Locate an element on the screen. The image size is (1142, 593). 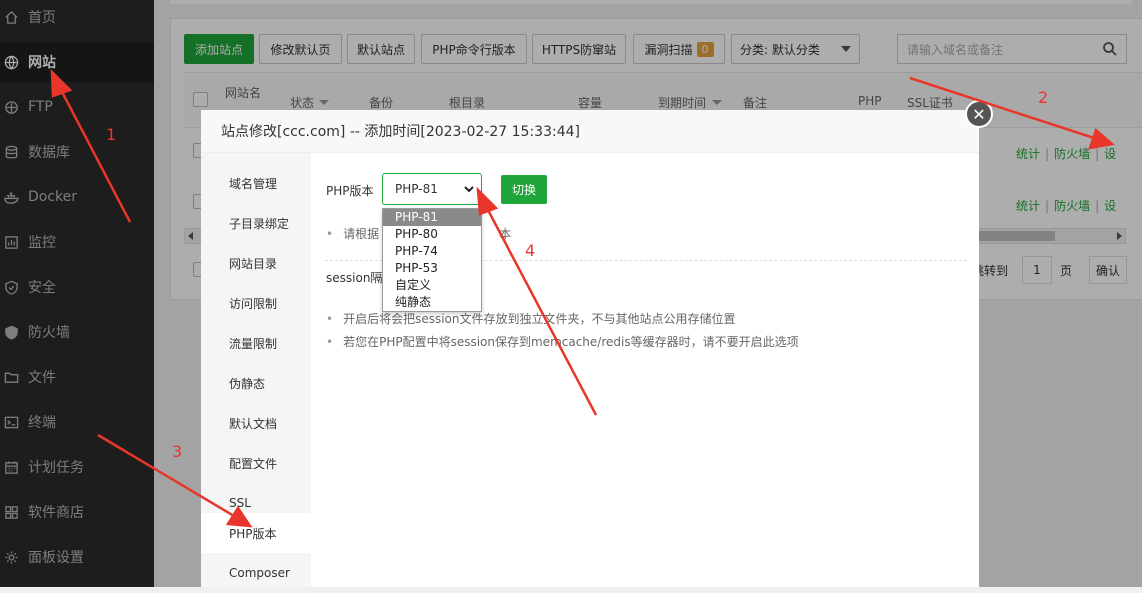
nav-rewrite: 伪静态 is located at coordinates (256, 383).